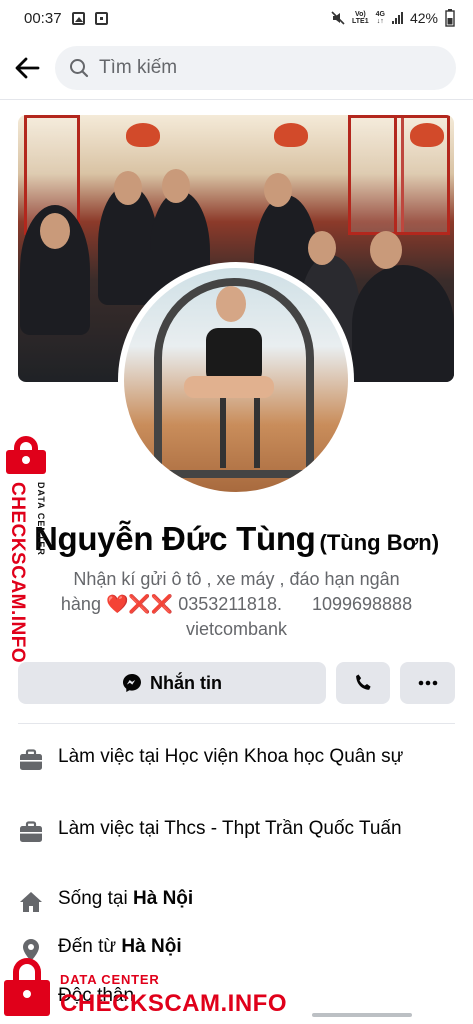  I want to click on search-header: Tìm kiếm, so click(236, 68).